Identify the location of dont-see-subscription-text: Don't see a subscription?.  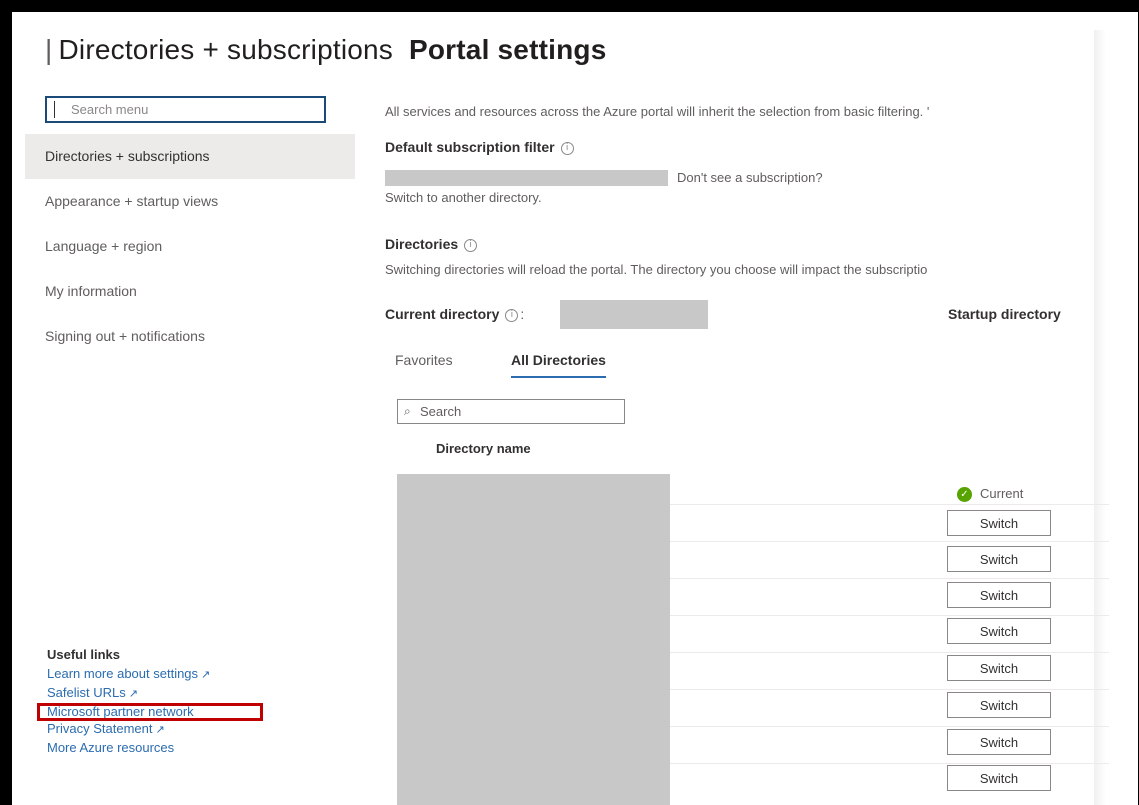
(750, 177).